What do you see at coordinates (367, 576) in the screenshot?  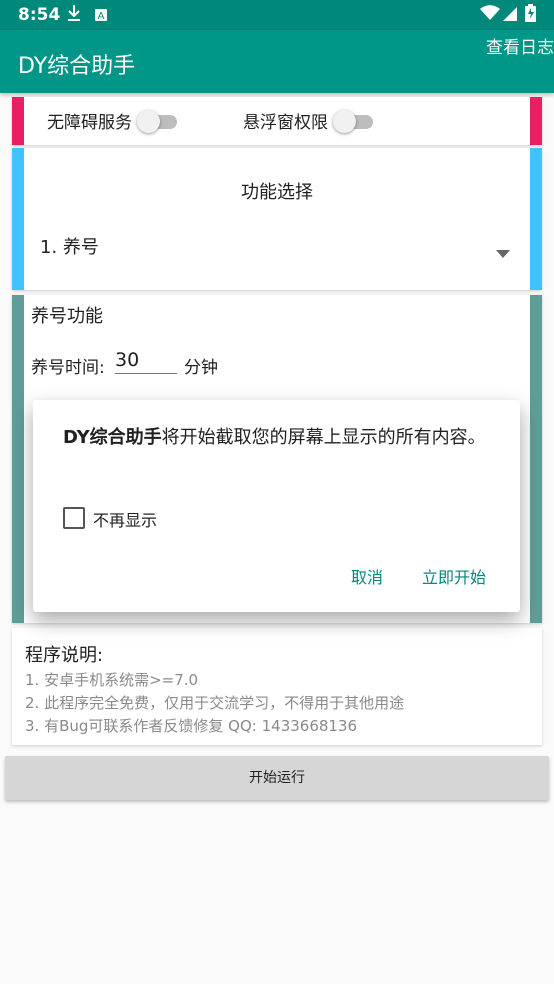 I see `cancel-button: 取消` at bounding box center [367, 576].